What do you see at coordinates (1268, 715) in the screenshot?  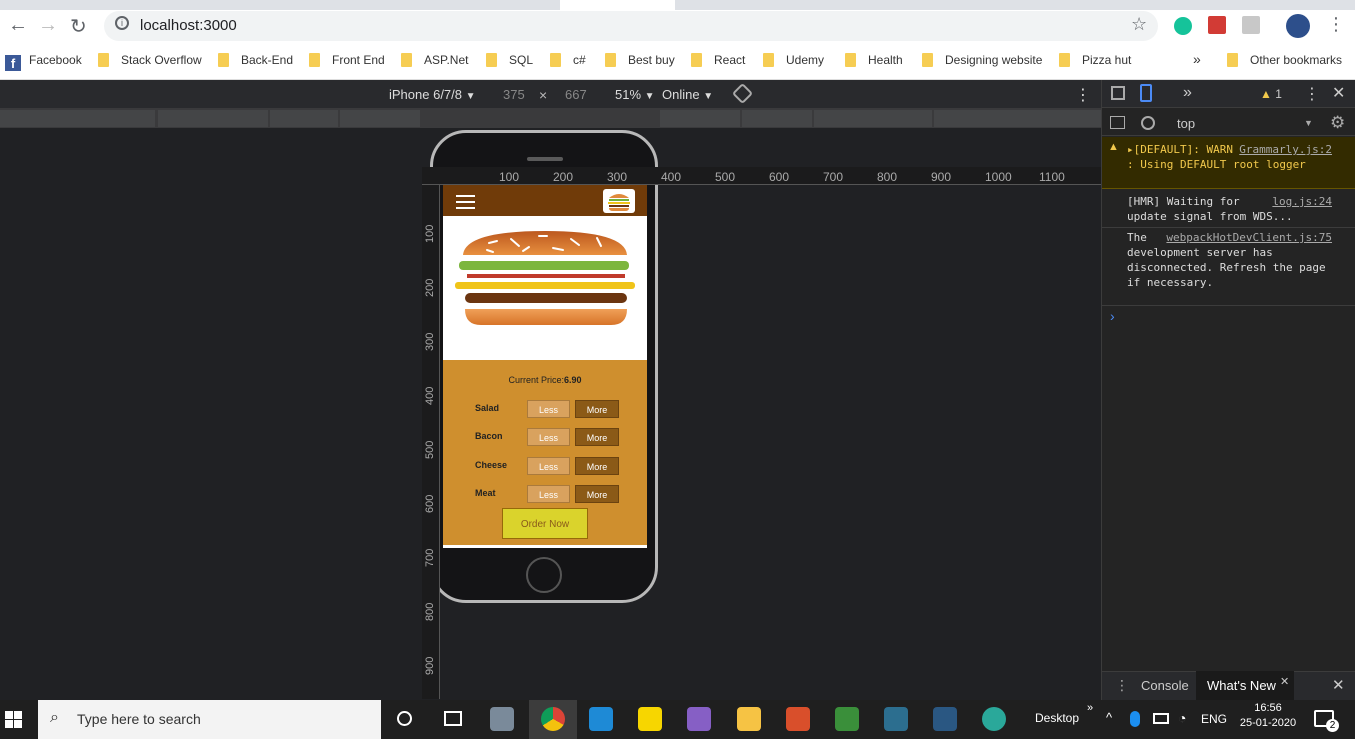 I see `clock: 16:56 25-01-2020` at bounding box center [1268, 715].